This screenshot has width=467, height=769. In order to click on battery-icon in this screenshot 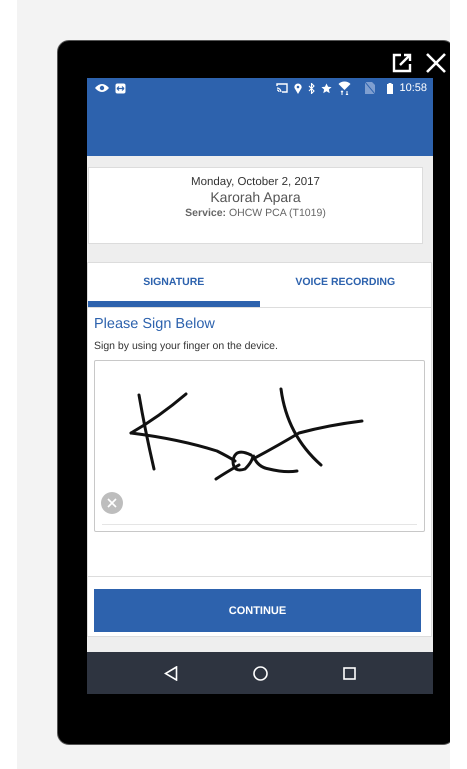, I will do `click(390, 88)`.